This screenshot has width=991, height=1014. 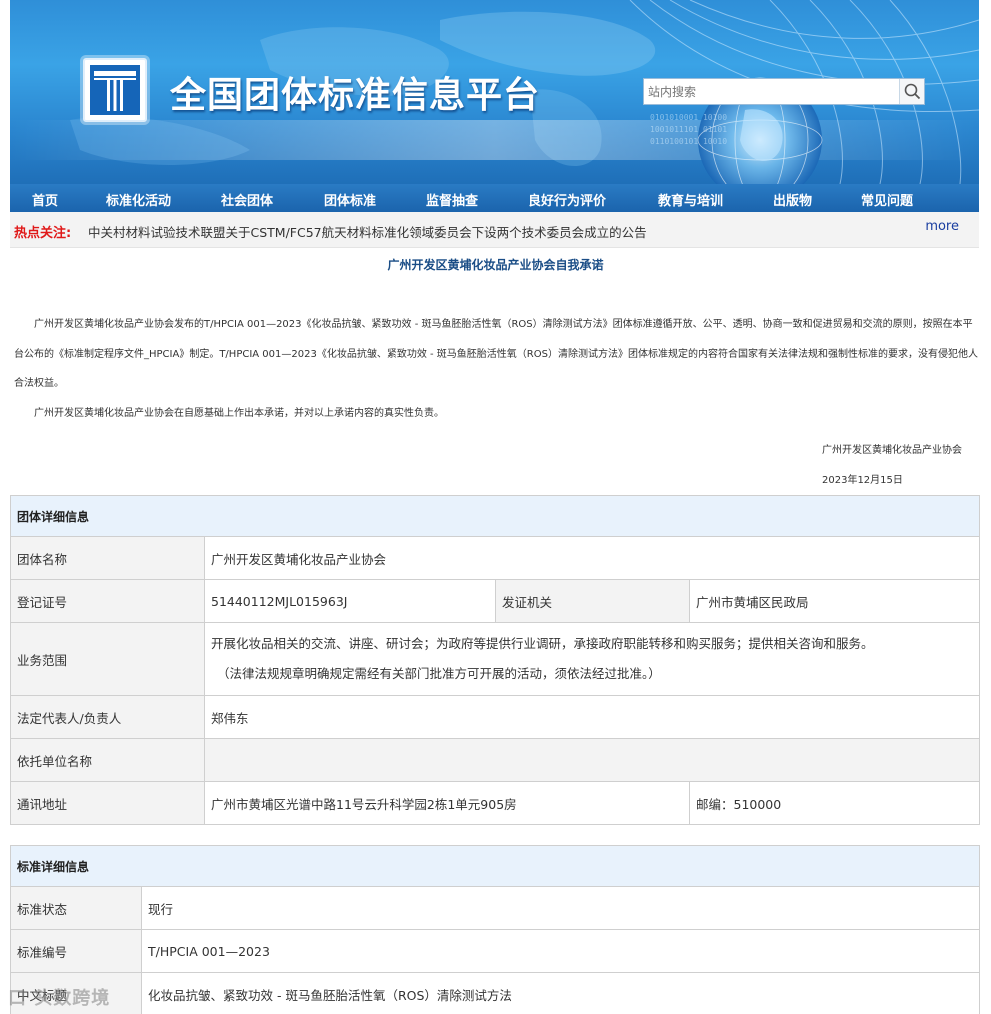 I want to click on watermark: 口 头数跨境, so click(x=59, y=998).